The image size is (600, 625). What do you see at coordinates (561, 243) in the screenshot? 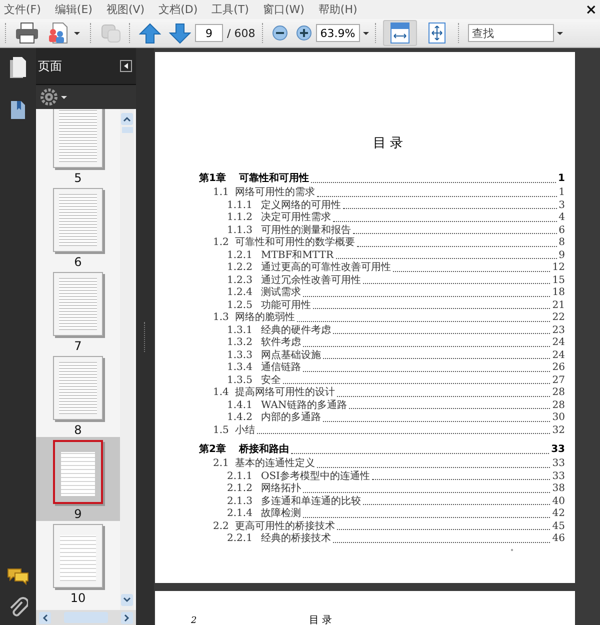
I see `toc-page-number: 8` at bounding box center [561, 243].